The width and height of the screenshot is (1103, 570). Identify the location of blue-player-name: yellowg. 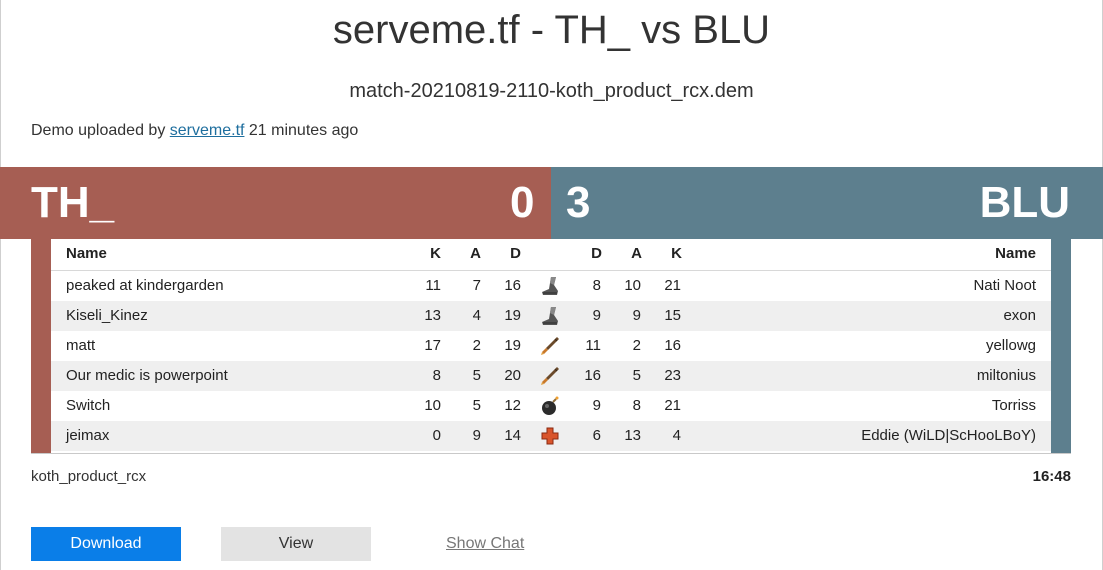
(1011, 346).